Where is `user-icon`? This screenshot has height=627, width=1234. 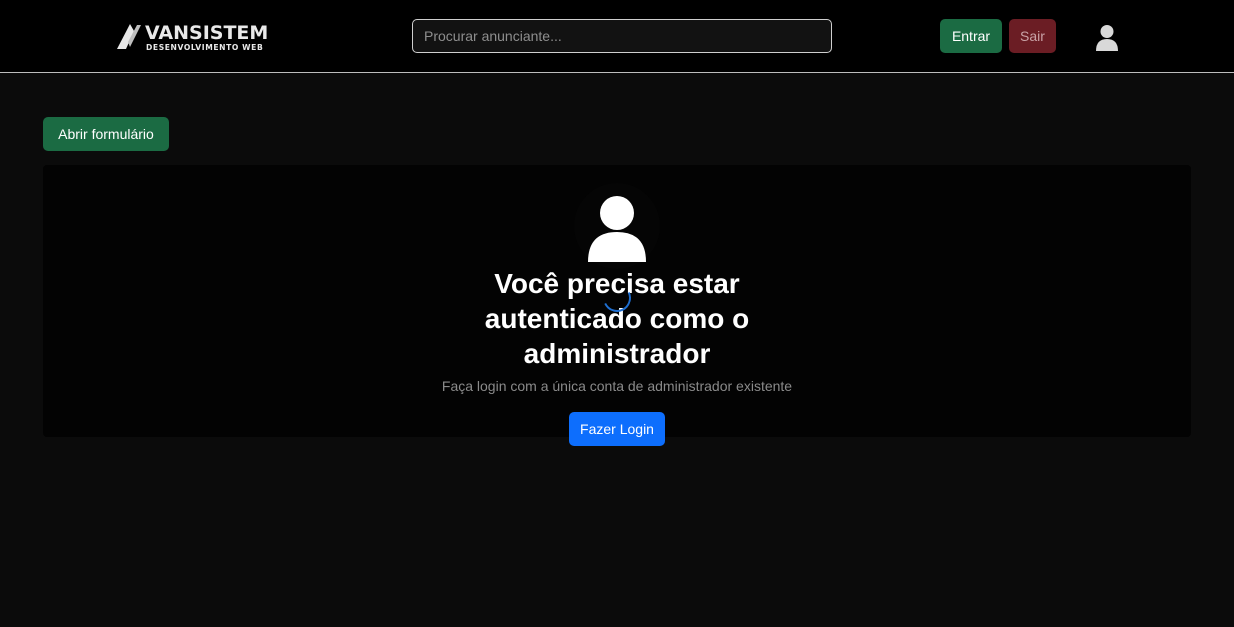 user-icon is located at coordinates (1107, 38).